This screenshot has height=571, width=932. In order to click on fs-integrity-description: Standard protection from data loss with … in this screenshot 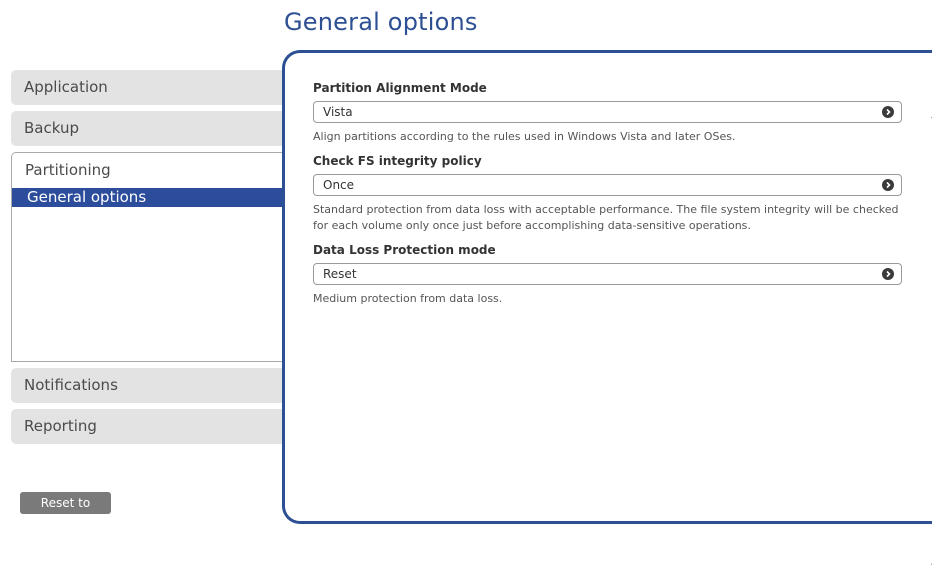, I will do `click(606, 217)`.